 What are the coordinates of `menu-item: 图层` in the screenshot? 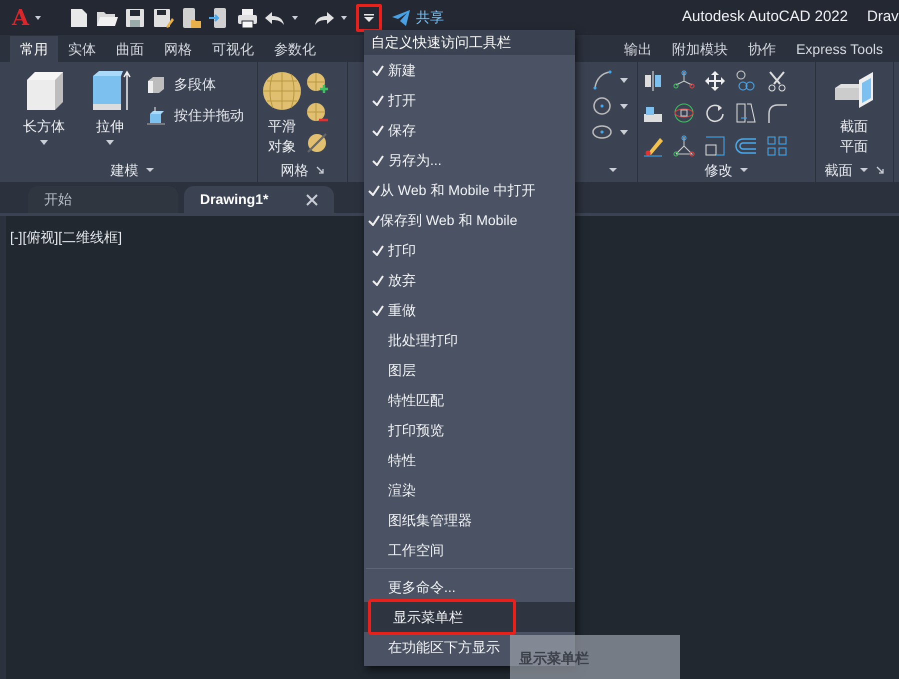 It's located at (469, 370).